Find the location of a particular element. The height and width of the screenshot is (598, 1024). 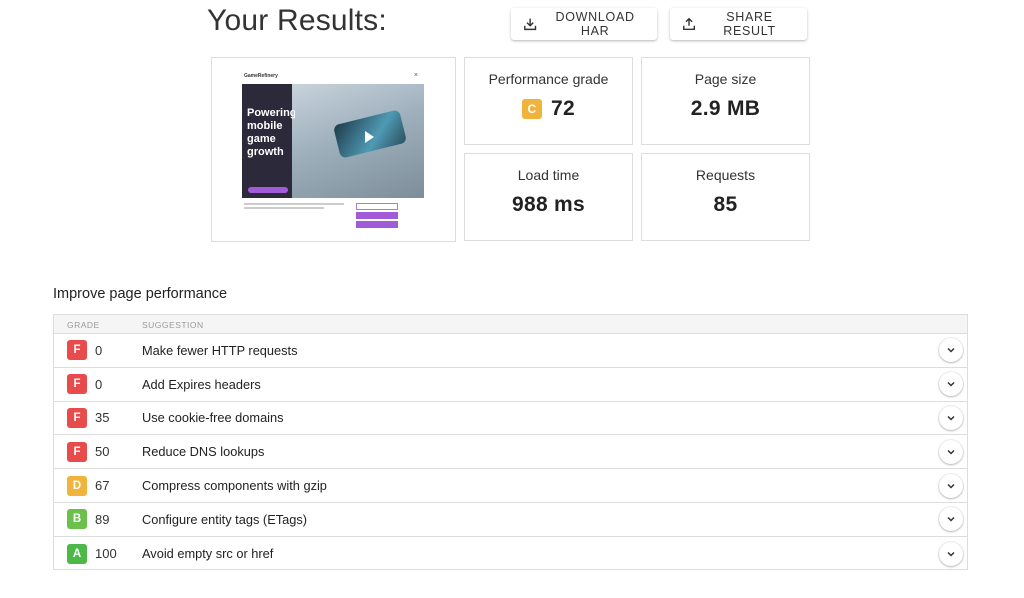

close-icon: × is located at coordinates (415, 75).